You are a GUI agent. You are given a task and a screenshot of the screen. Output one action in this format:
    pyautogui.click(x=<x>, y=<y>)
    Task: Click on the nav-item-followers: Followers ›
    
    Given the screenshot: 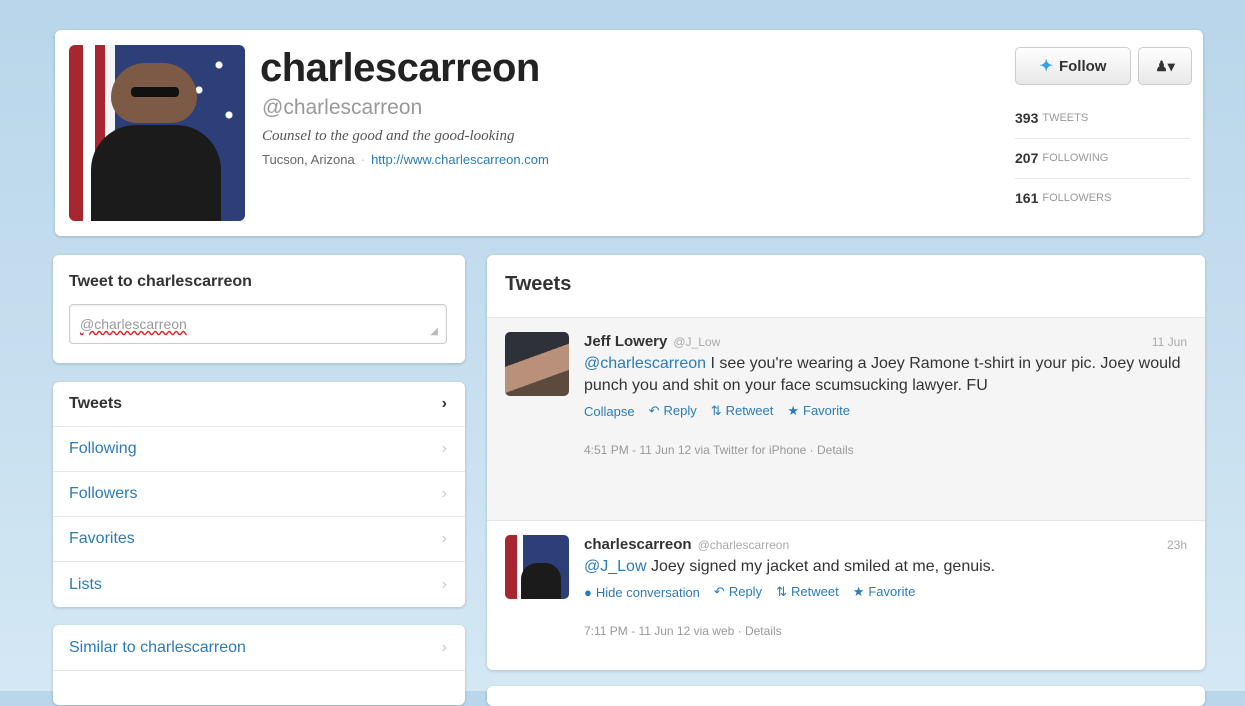 What is the action you would take?
    pyautogui.click(x=259, y=494)
    